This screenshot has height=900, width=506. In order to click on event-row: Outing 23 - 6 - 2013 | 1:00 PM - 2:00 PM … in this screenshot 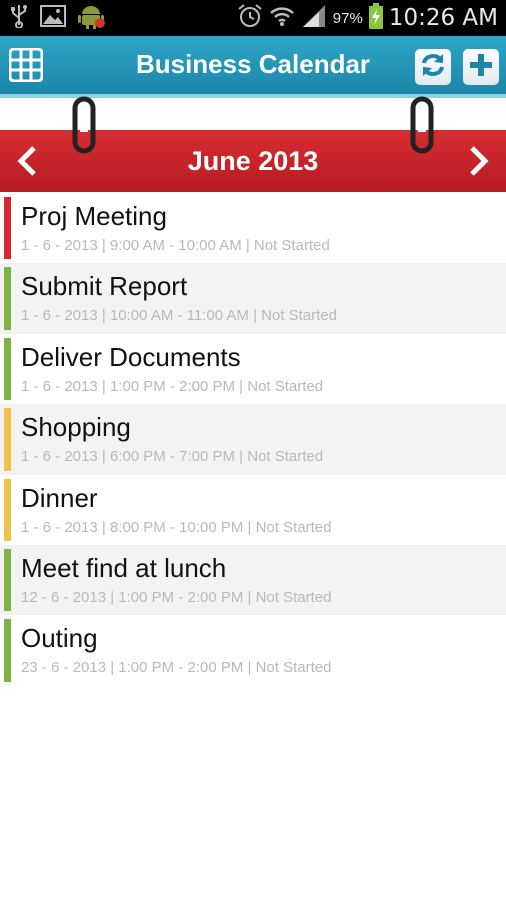, I will do `click(253, 650)`.